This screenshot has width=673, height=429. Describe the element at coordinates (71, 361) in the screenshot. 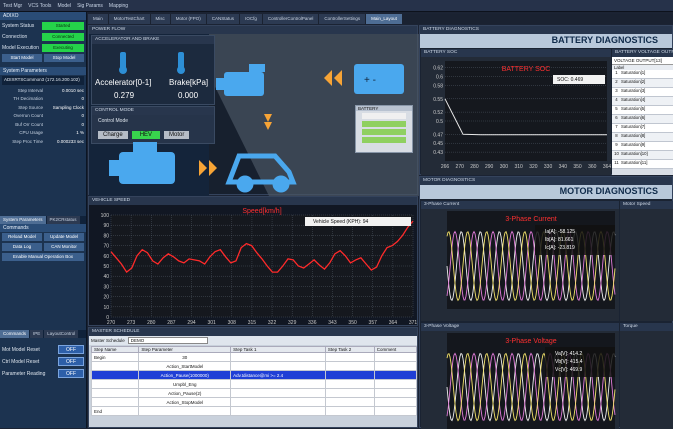

I see `ctrl-reset-toggle: OFF` at that location.